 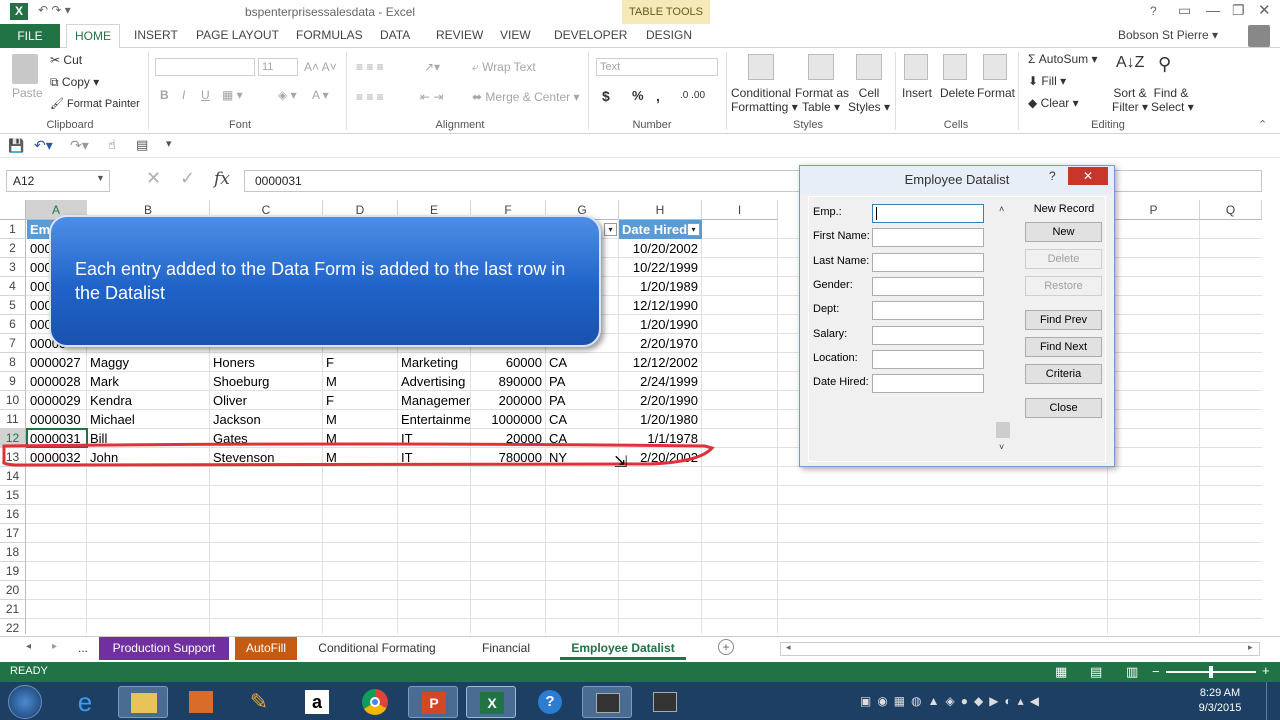 What do you see at coordinates (222, 179) in the screenshot?
I see `insert-function-icon: fx` at bounding box center [222, 179].